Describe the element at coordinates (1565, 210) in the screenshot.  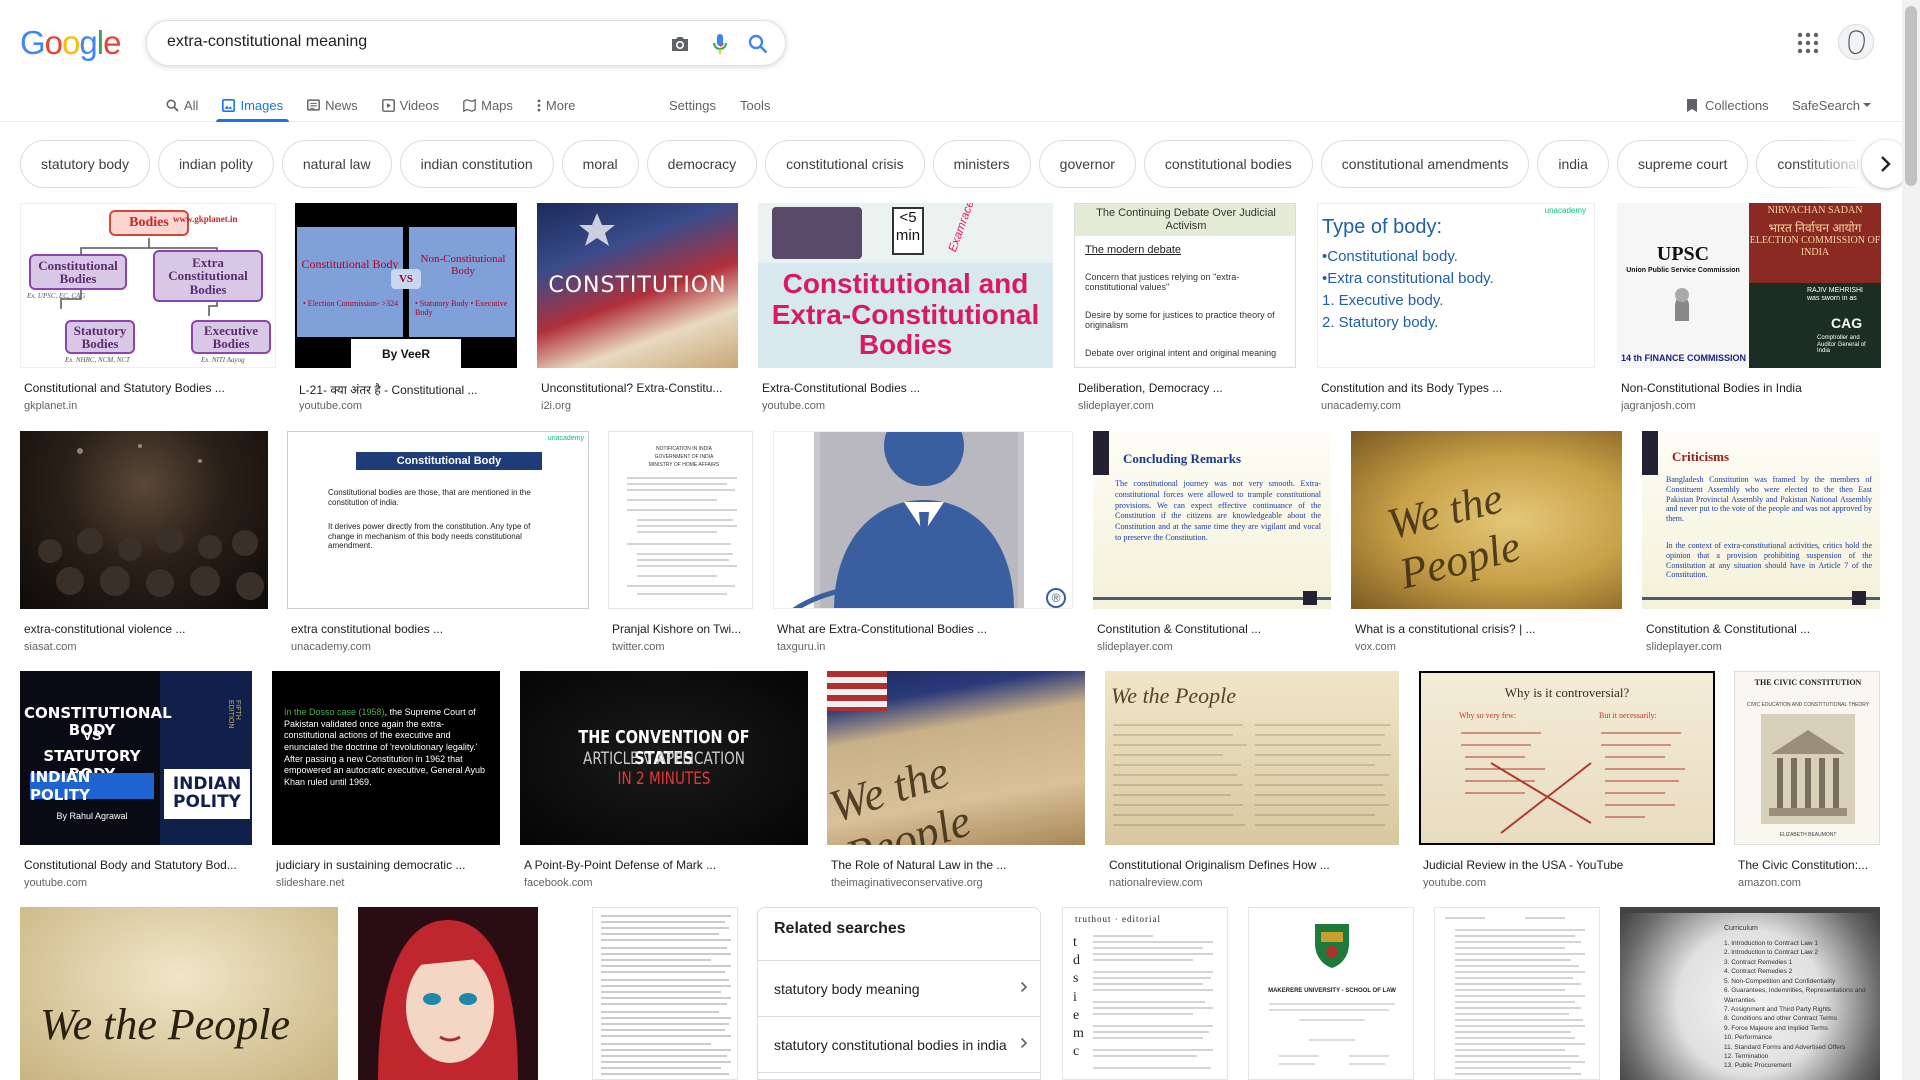
I see `thumb-text: unacademy` at that location.